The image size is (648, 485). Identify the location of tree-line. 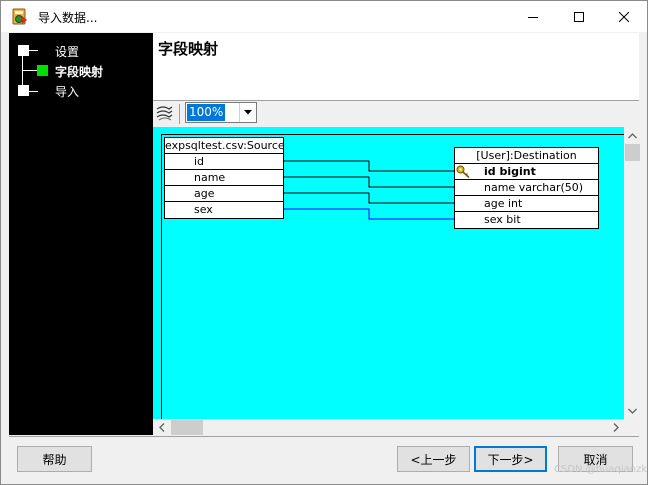
(30, 70).